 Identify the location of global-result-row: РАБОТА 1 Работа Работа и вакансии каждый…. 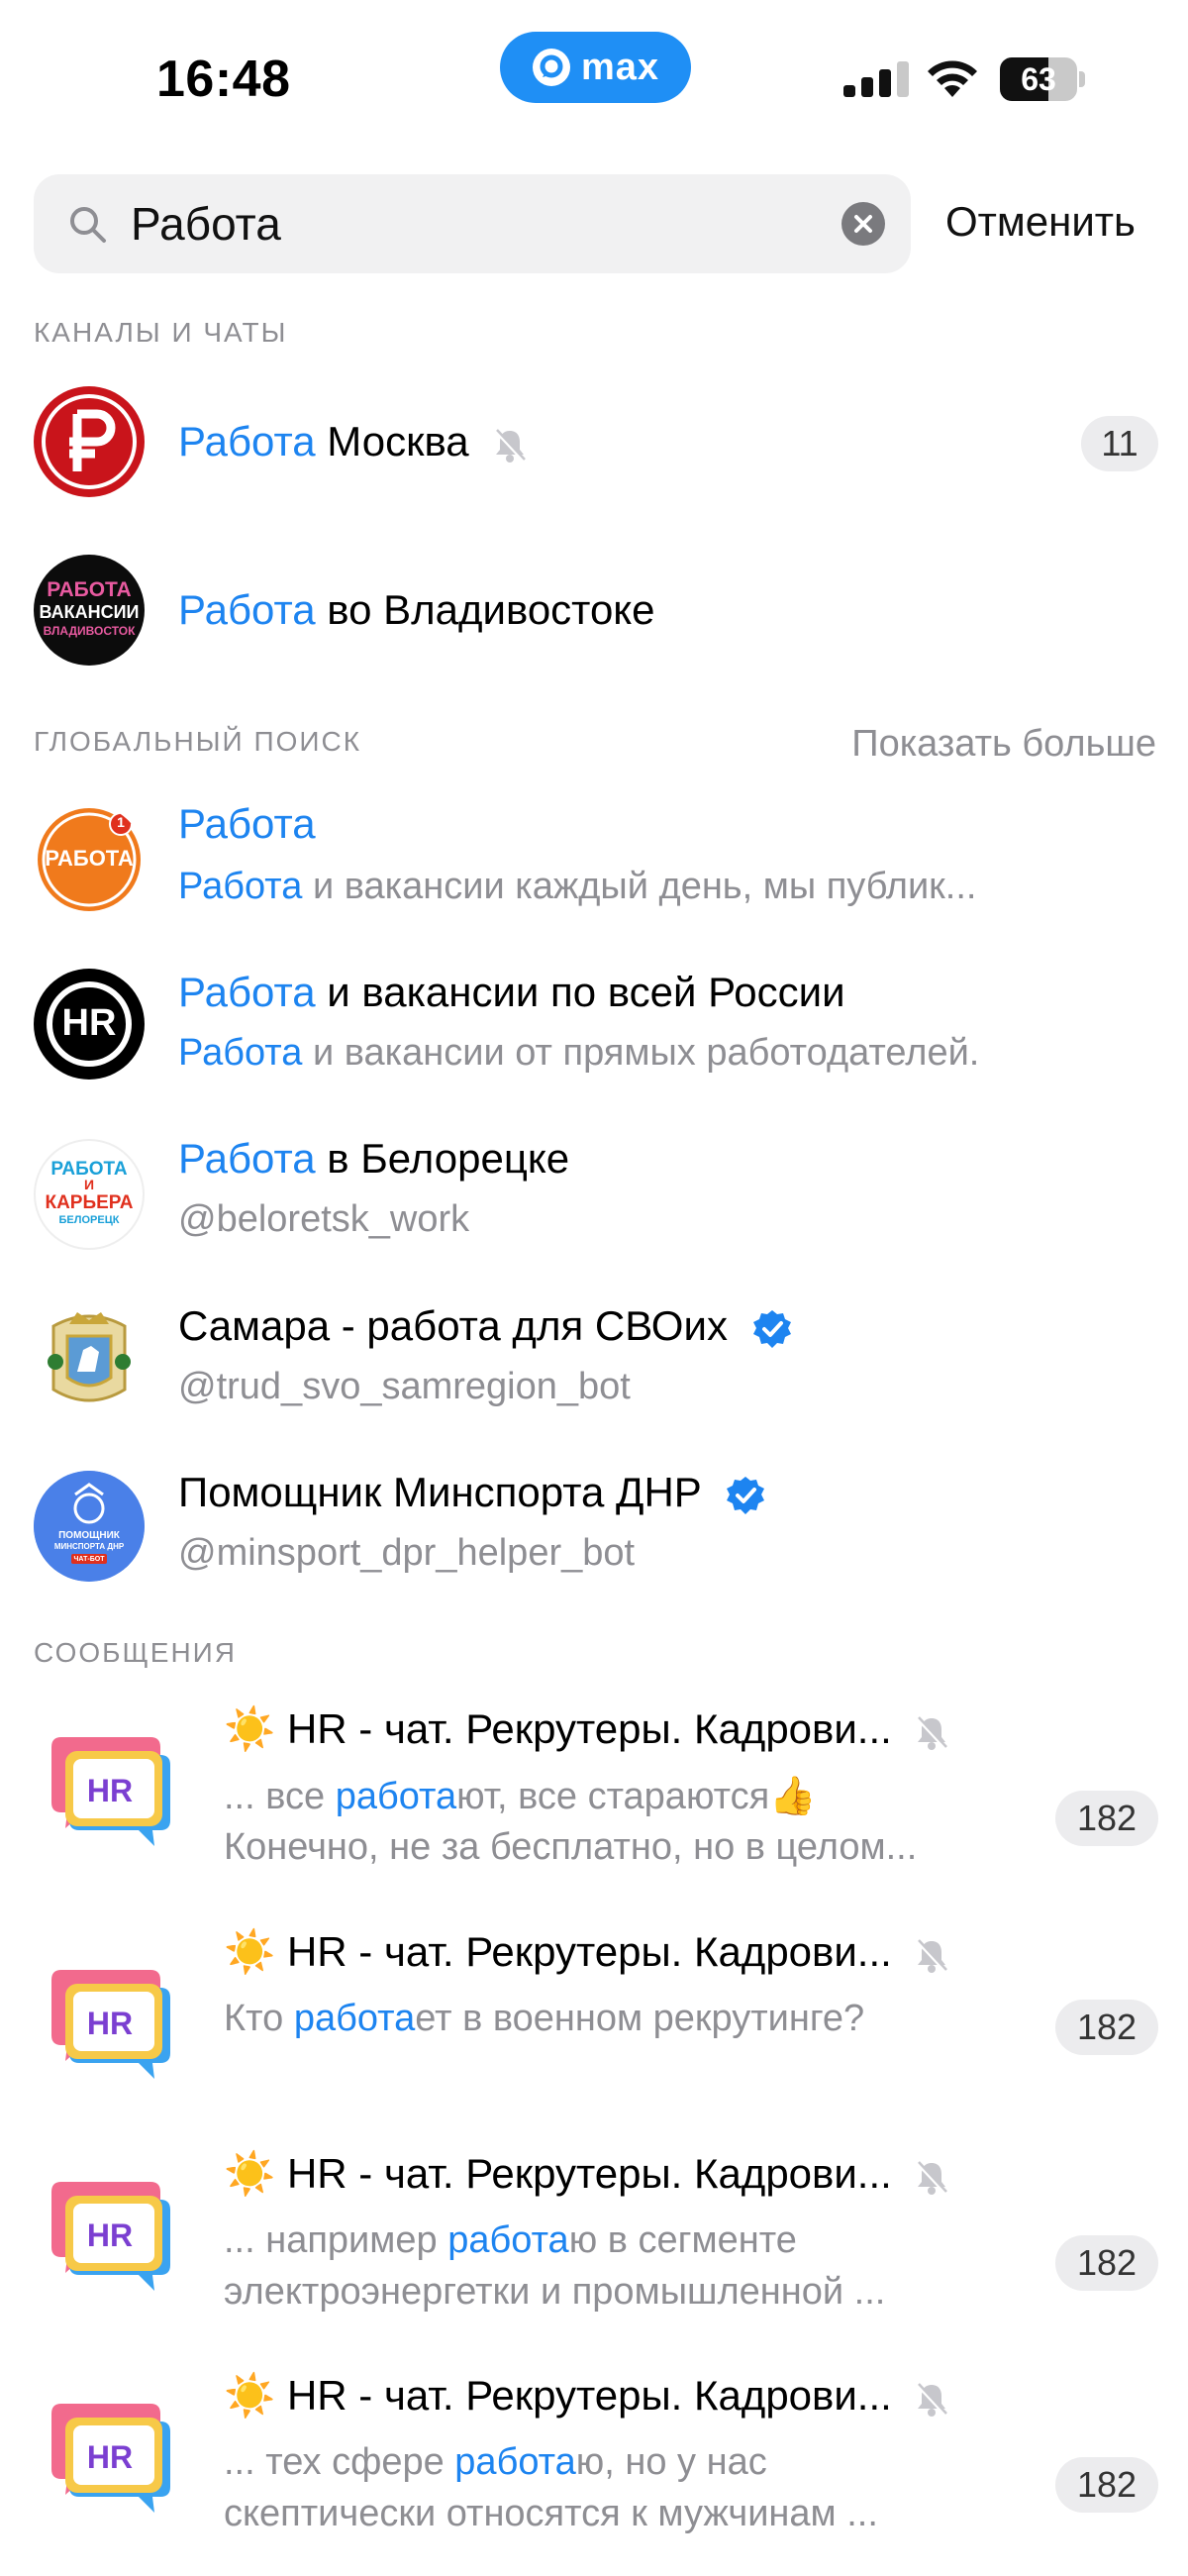
(594, 874).